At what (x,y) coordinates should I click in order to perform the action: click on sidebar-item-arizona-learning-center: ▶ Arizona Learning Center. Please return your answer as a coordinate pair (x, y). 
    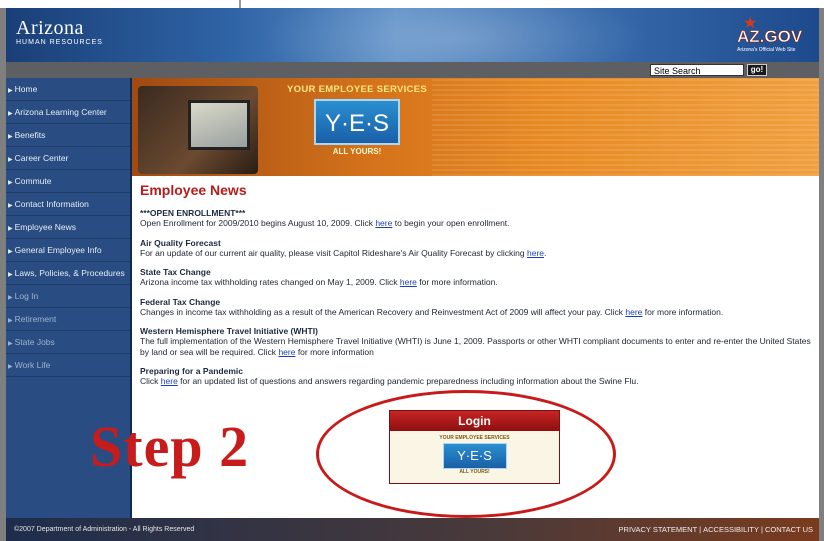
    Looking at the image, I should click on (68, 112).